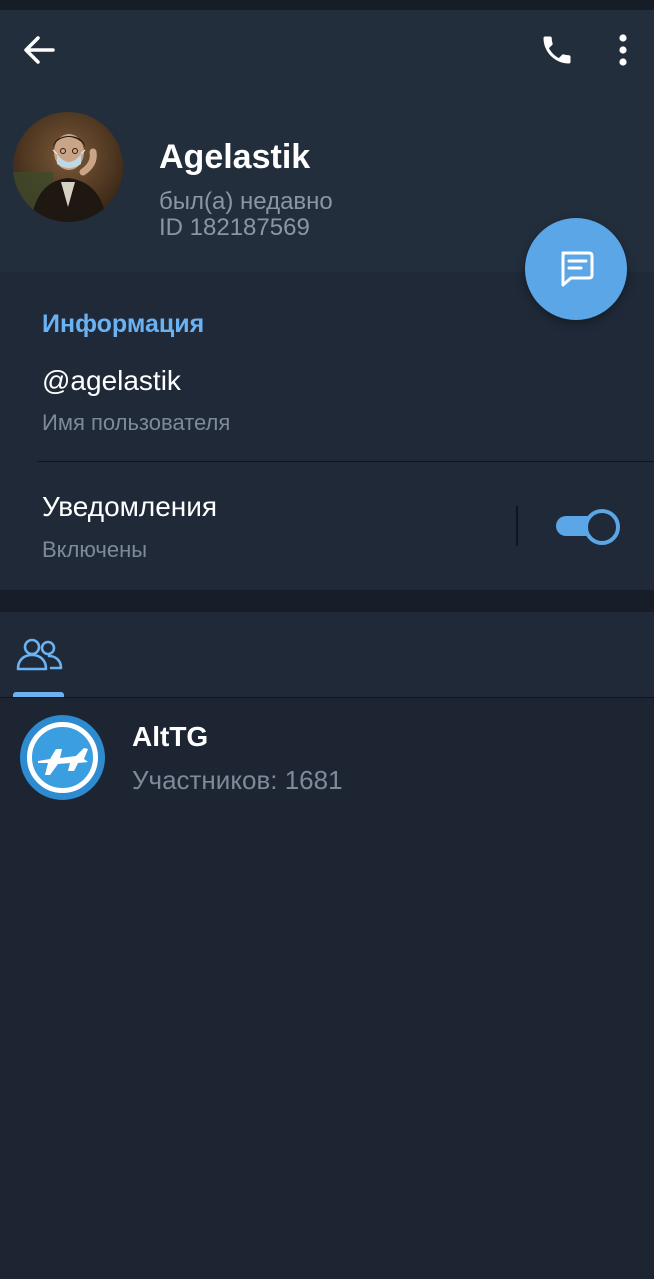 The image size is (654, 1279). I want to click on phone-icon, so click(557, 50).